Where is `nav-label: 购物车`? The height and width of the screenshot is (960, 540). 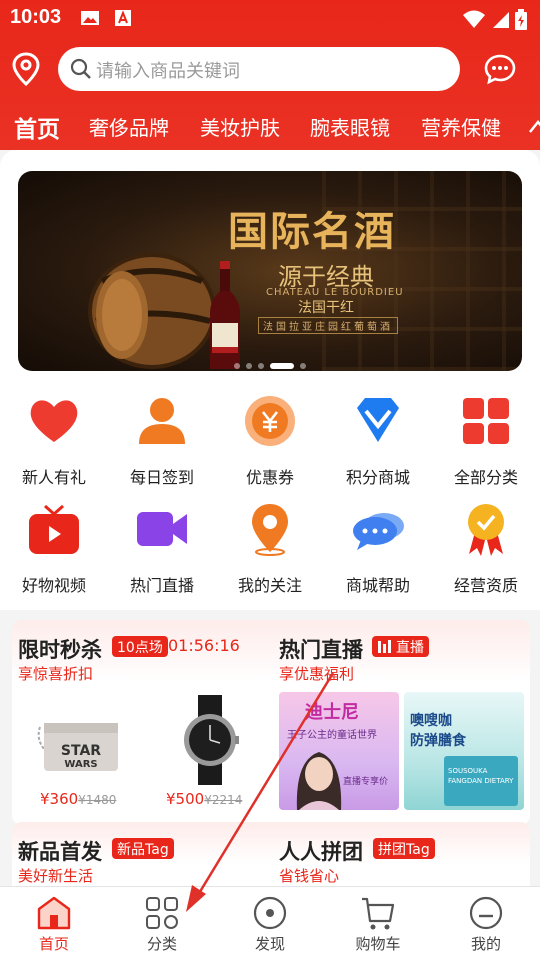
nav-label: 购物车 is located at coordinates (378, 944).